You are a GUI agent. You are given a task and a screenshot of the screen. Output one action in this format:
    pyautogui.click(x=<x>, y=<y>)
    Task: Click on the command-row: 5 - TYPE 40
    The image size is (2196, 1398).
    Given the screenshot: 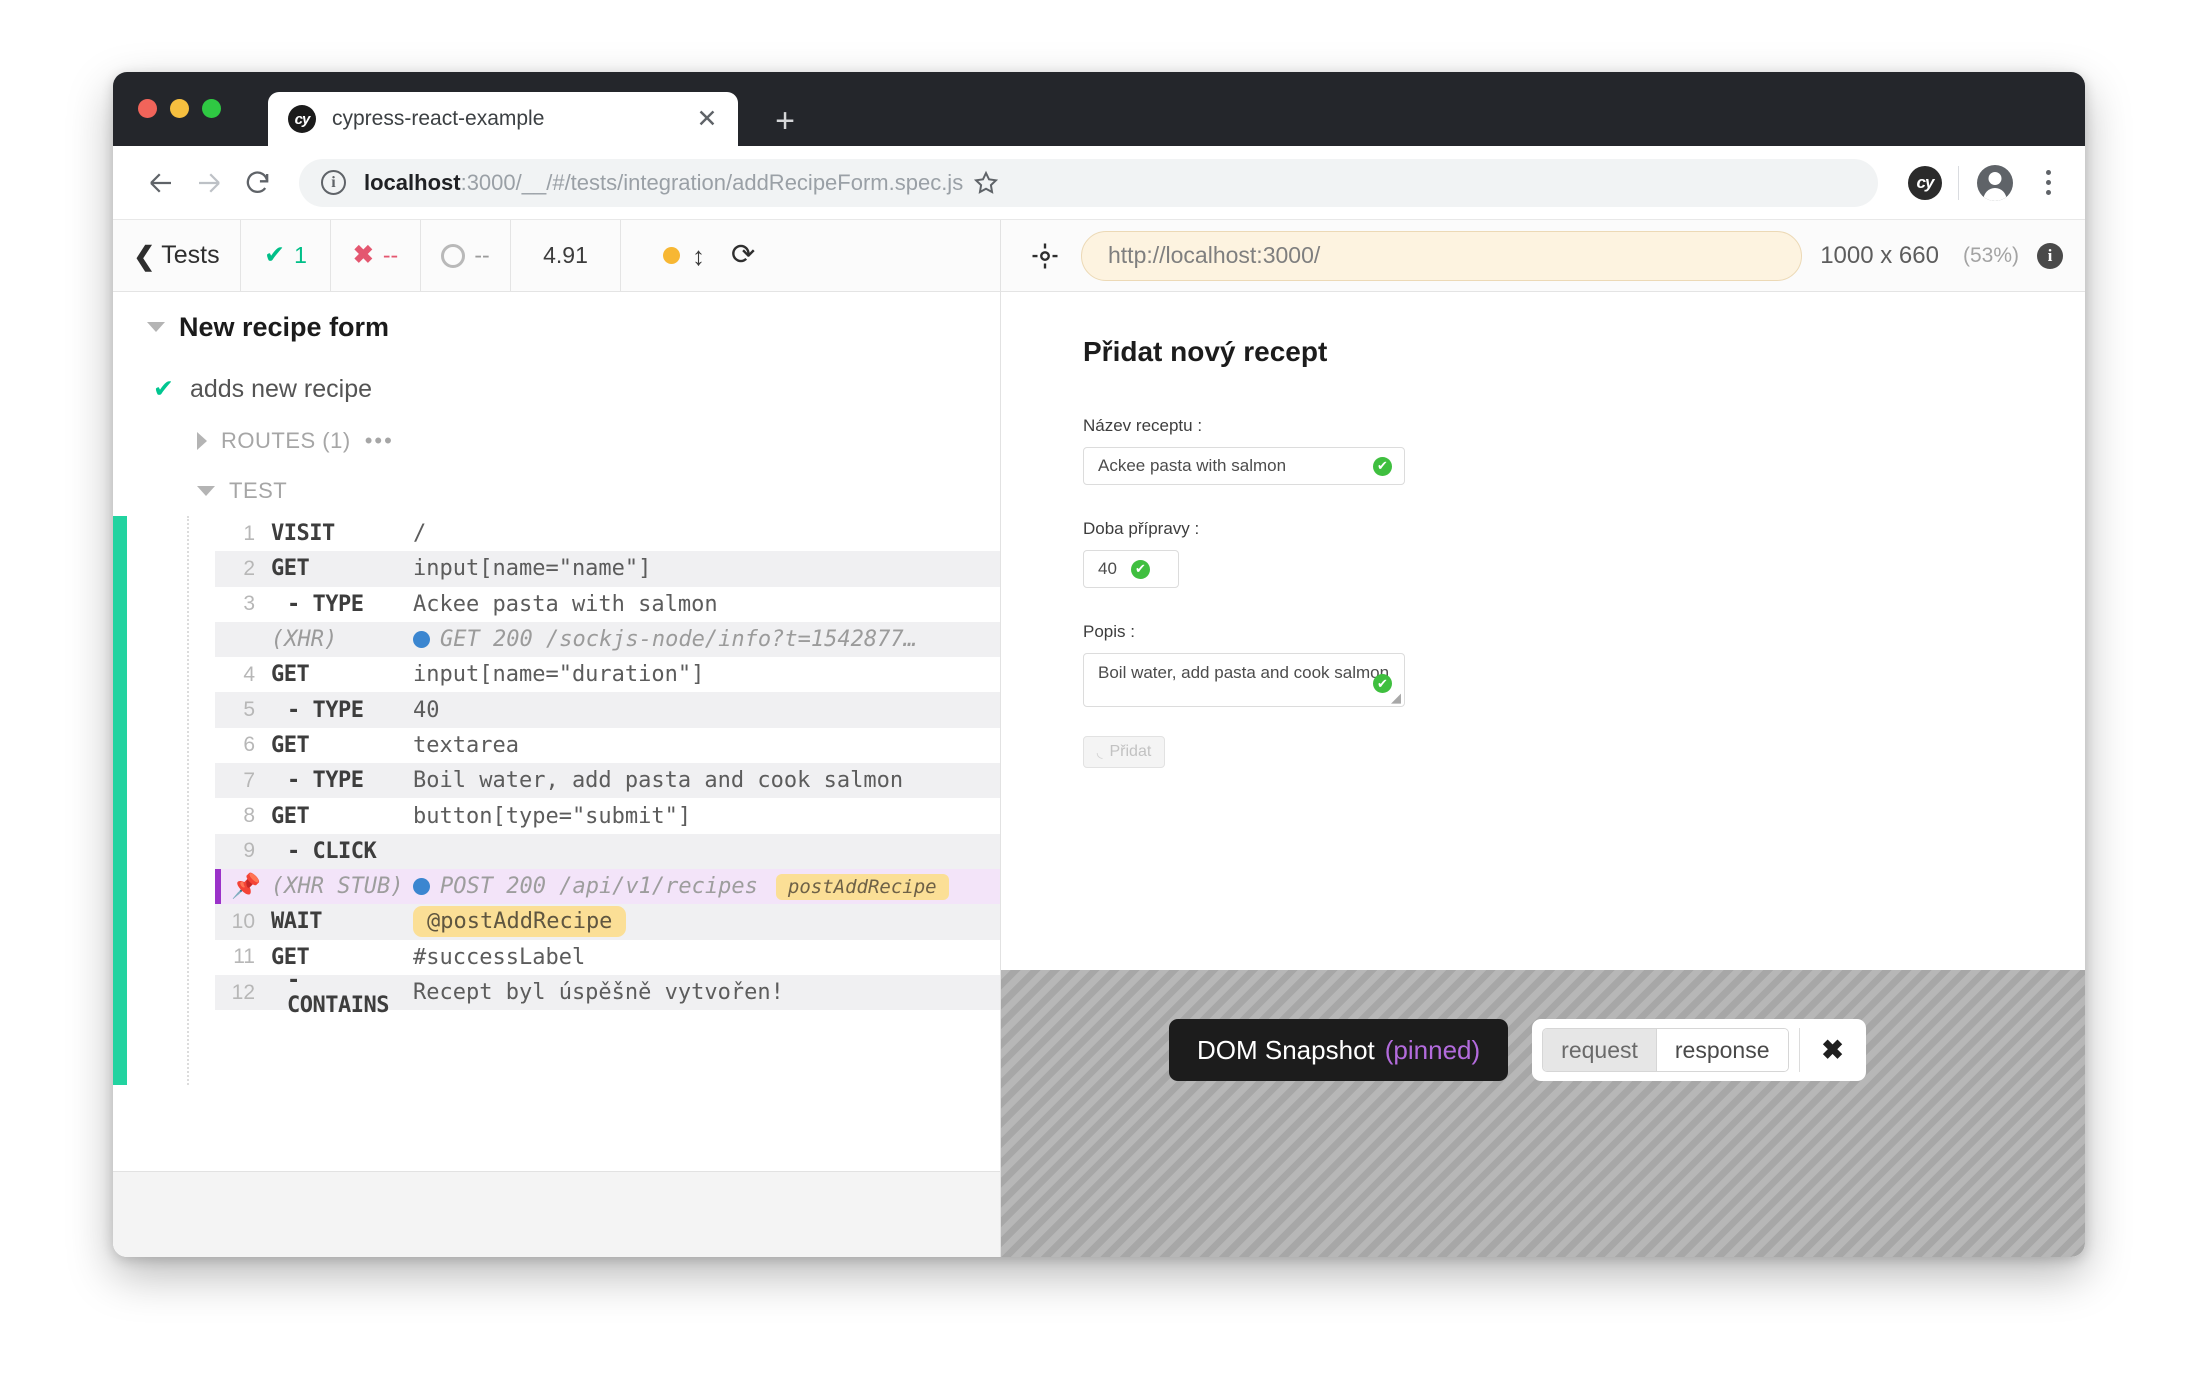 What is the action you would take?
    pyautogui.click(x=607, y=710)
    